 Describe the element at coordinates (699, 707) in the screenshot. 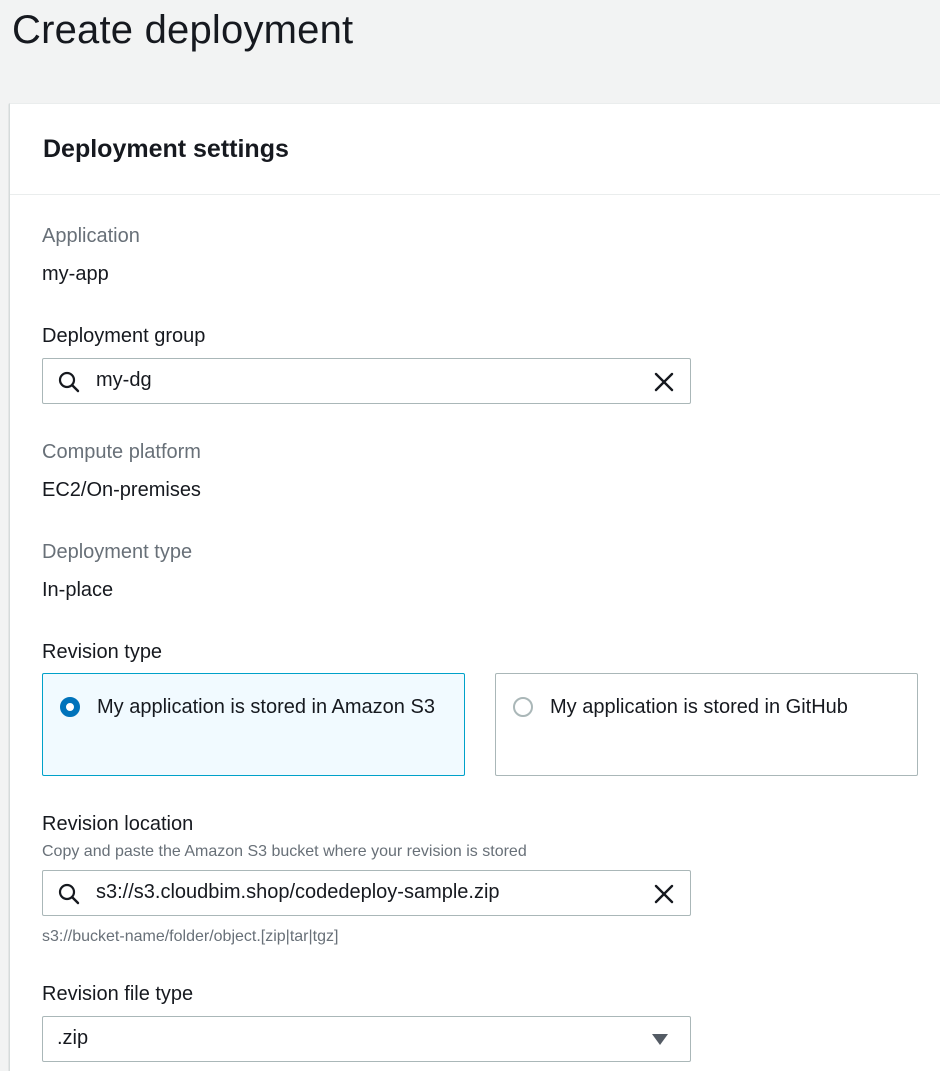

I see `revision-type-option-github-label: My application is stored in GitHub` at that location.